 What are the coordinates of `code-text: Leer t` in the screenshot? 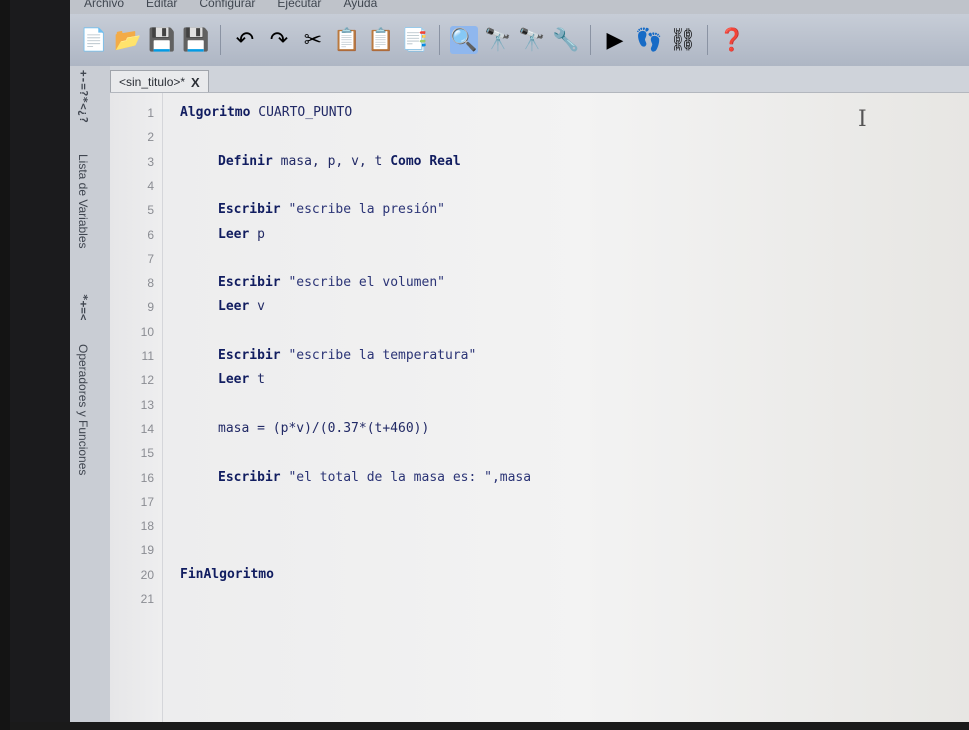 It's located at (241, 380).